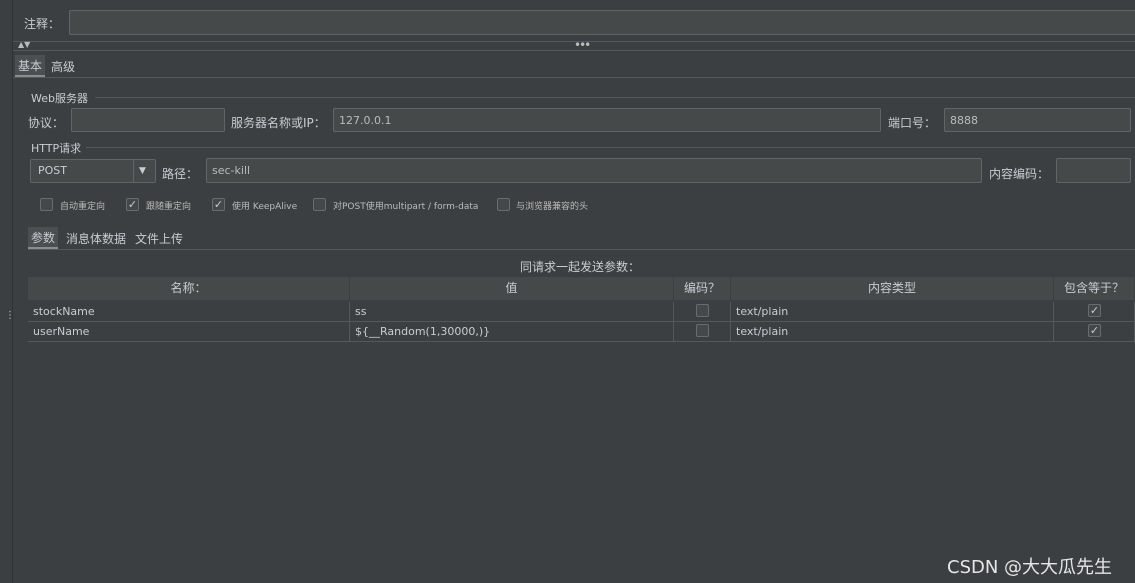  I want to click on browser-headers-label: 与浏览器兼容的头, so click(552, 207).